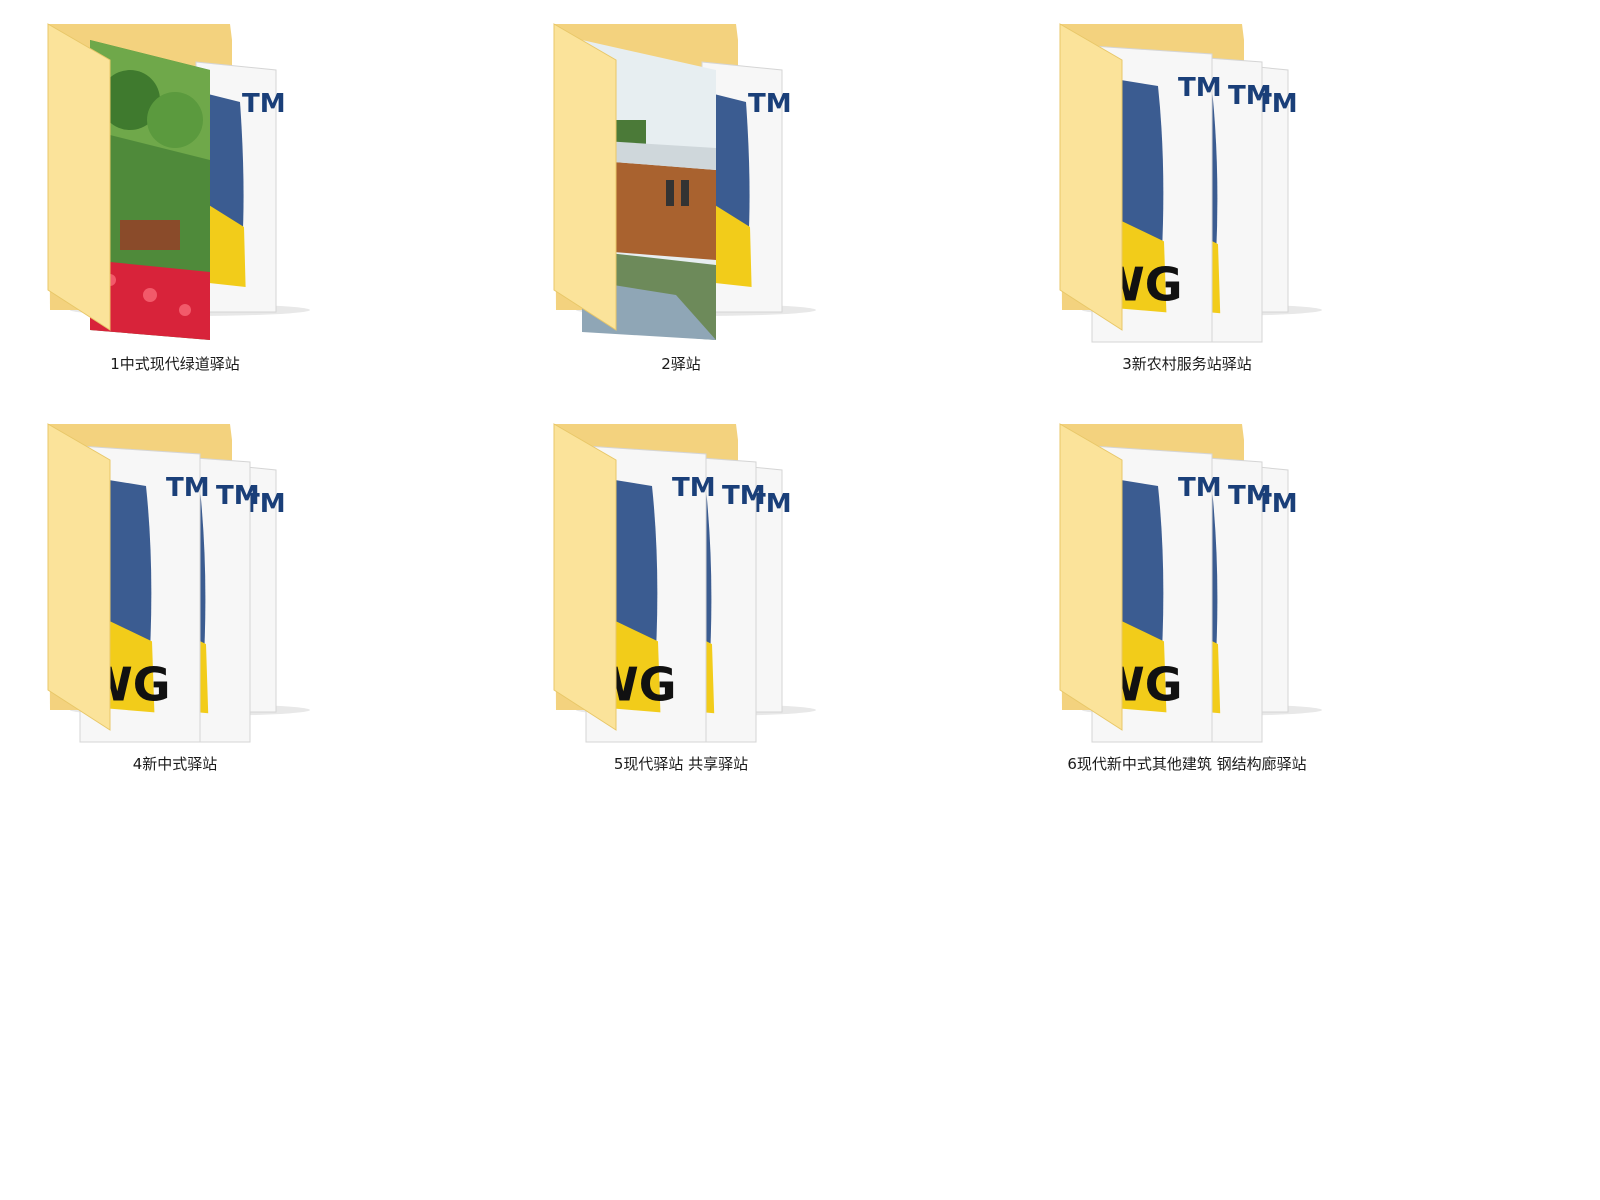  I want to click on folder-item-6: TM TM TM WG 6现代新中式其他建筑 钢结构廊驿站, so click(1187, 600).